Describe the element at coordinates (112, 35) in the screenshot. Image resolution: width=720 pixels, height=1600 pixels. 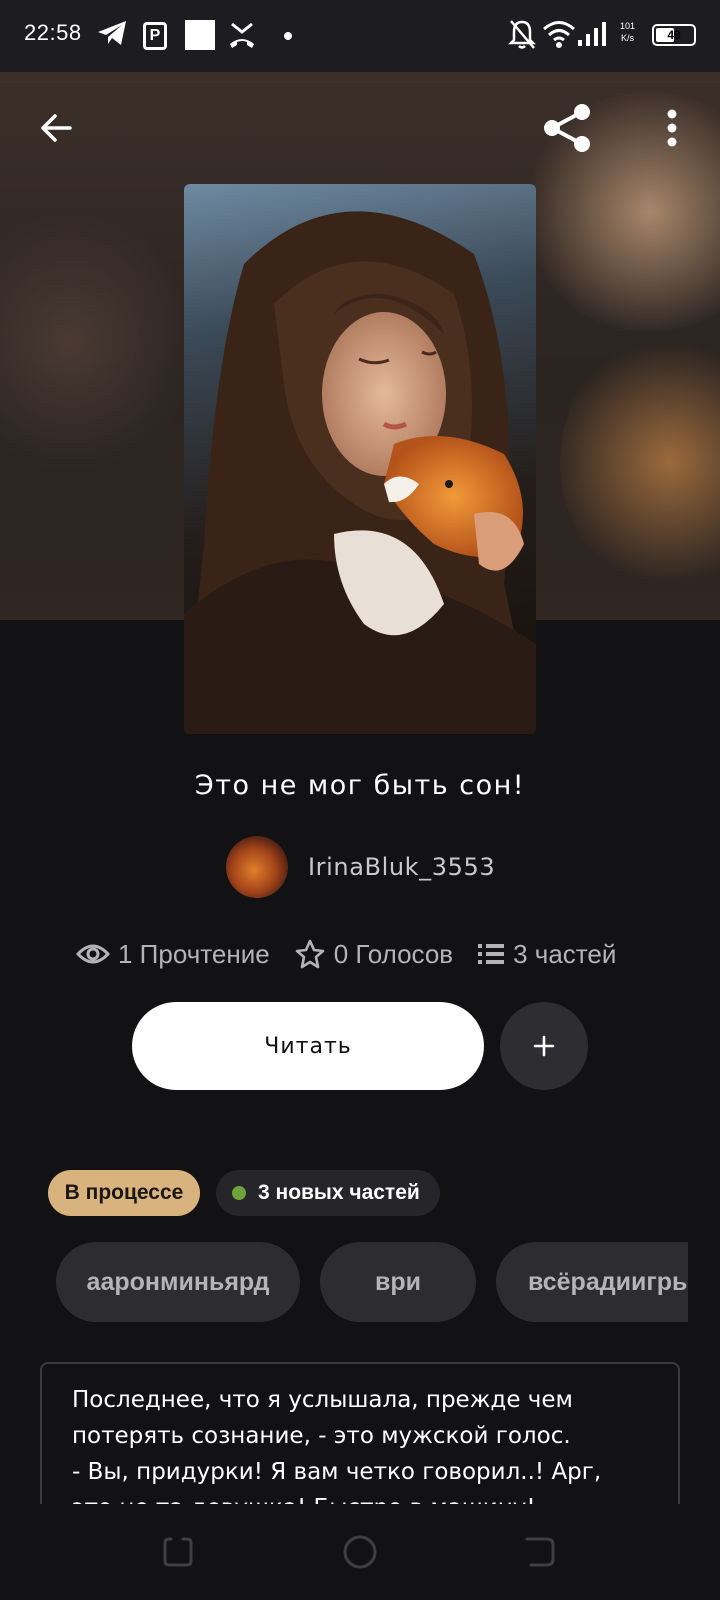
I see `telegram-icon` at that location.